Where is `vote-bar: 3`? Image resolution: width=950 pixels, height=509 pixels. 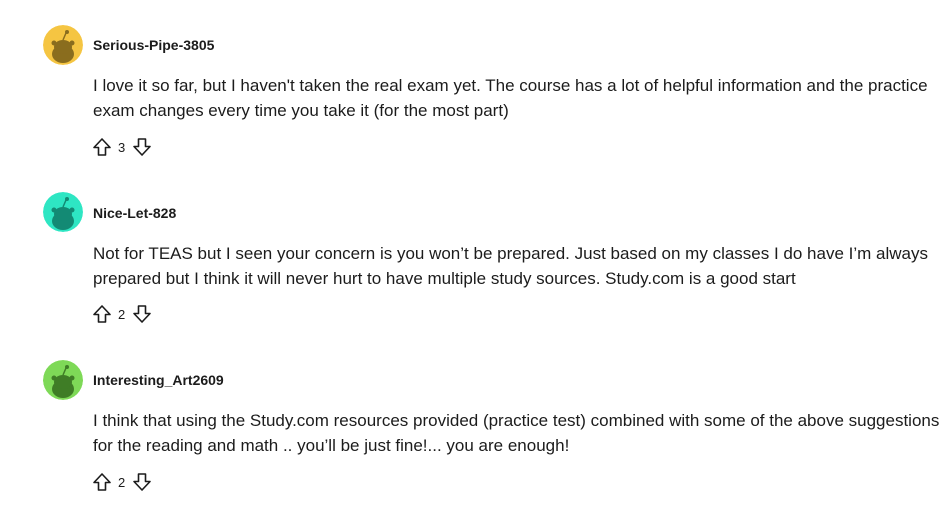 vote-bar: 3 is located at coordinates (122, 147).